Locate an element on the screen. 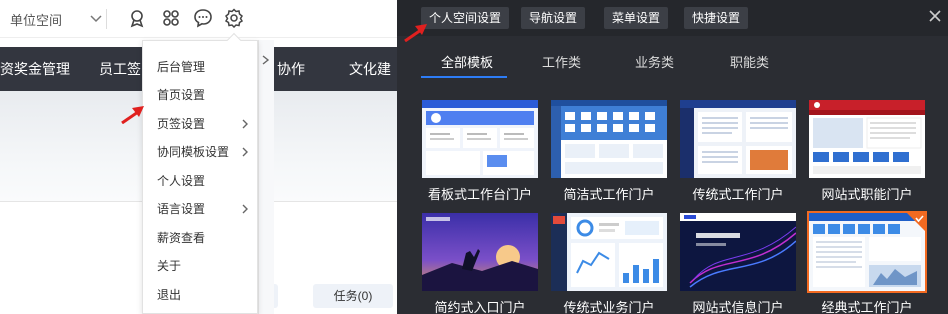  menu-item-salary: 薪资查看 is located at coordinates (200, 238).